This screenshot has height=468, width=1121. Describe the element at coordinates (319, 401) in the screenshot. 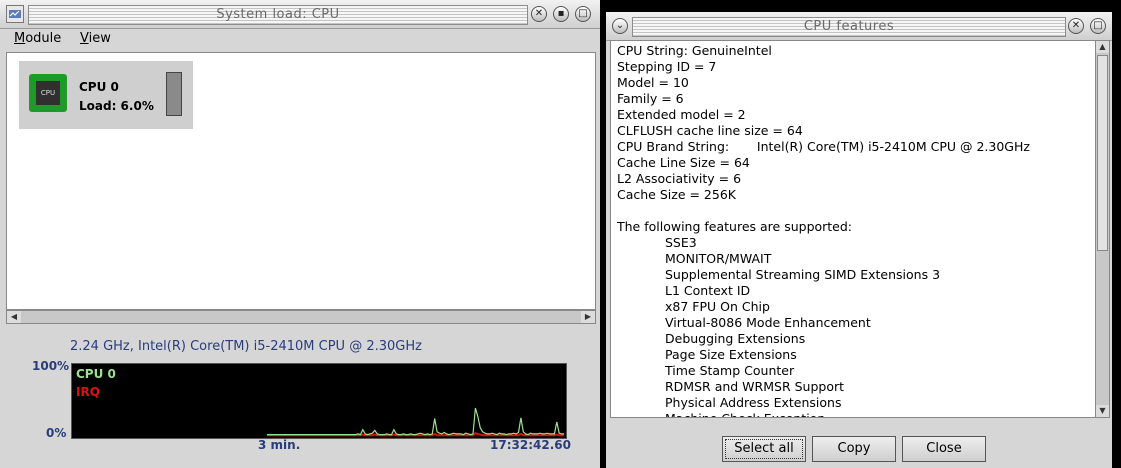

I see `cpu-load-graph: CPU 0 IRQ` at that location.